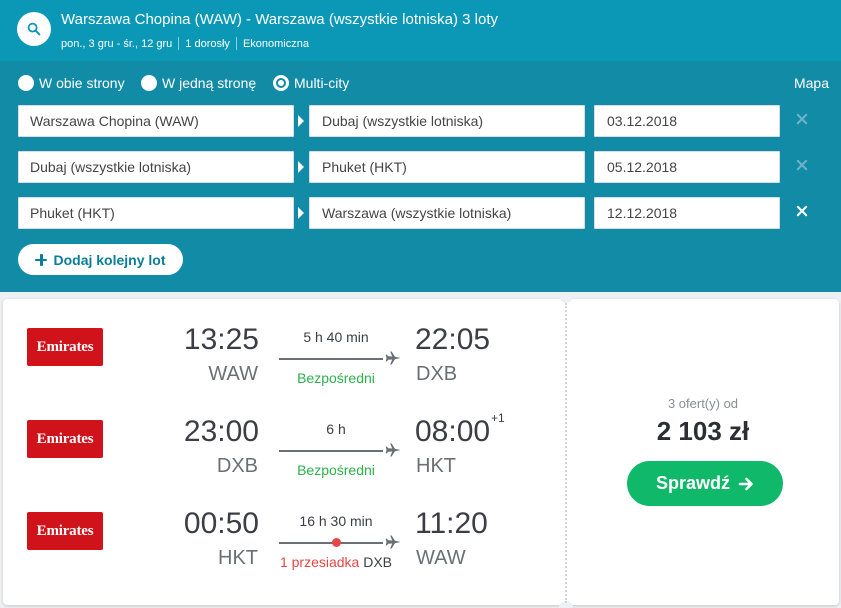 The width and height of the screenshot is (841, 608). I want to click on day-offset-badge: +1, so click(498, 418).